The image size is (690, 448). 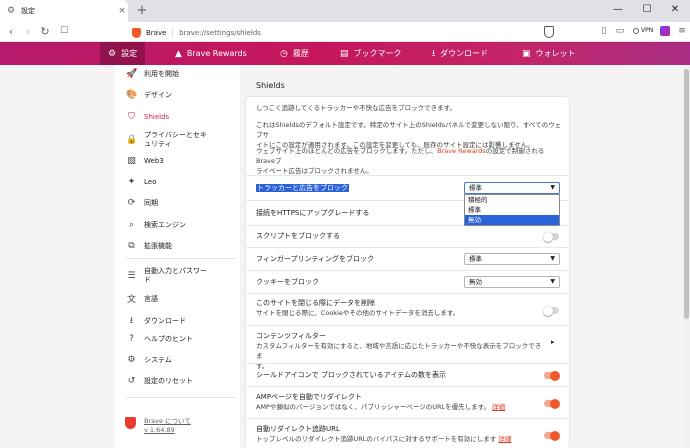 What do you see at coordinates (131, 381) in the screenshot?
I see `reset-icon: ↺` at bounding box center [131, 381].